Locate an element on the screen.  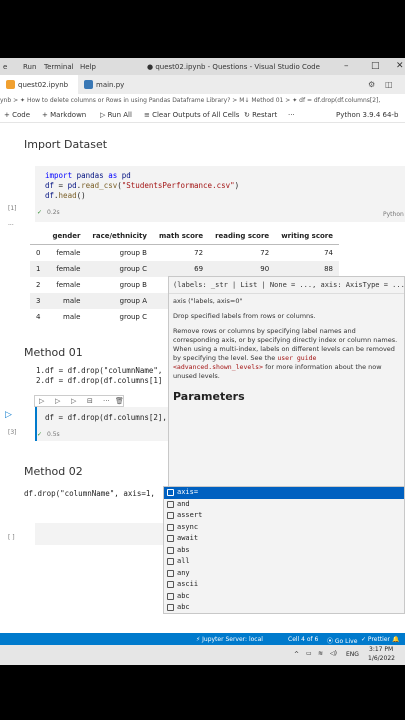
suggestion-item: assert is located at coordinates (284, 516).